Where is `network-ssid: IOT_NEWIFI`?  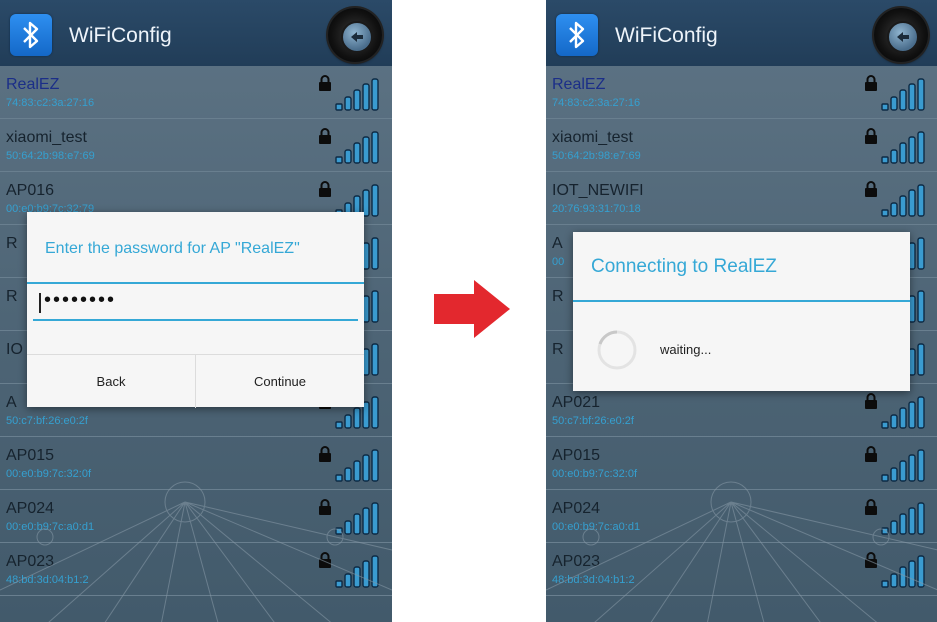
network-ssid: IOT_NEWIFI is located at coordinates (598, 190).